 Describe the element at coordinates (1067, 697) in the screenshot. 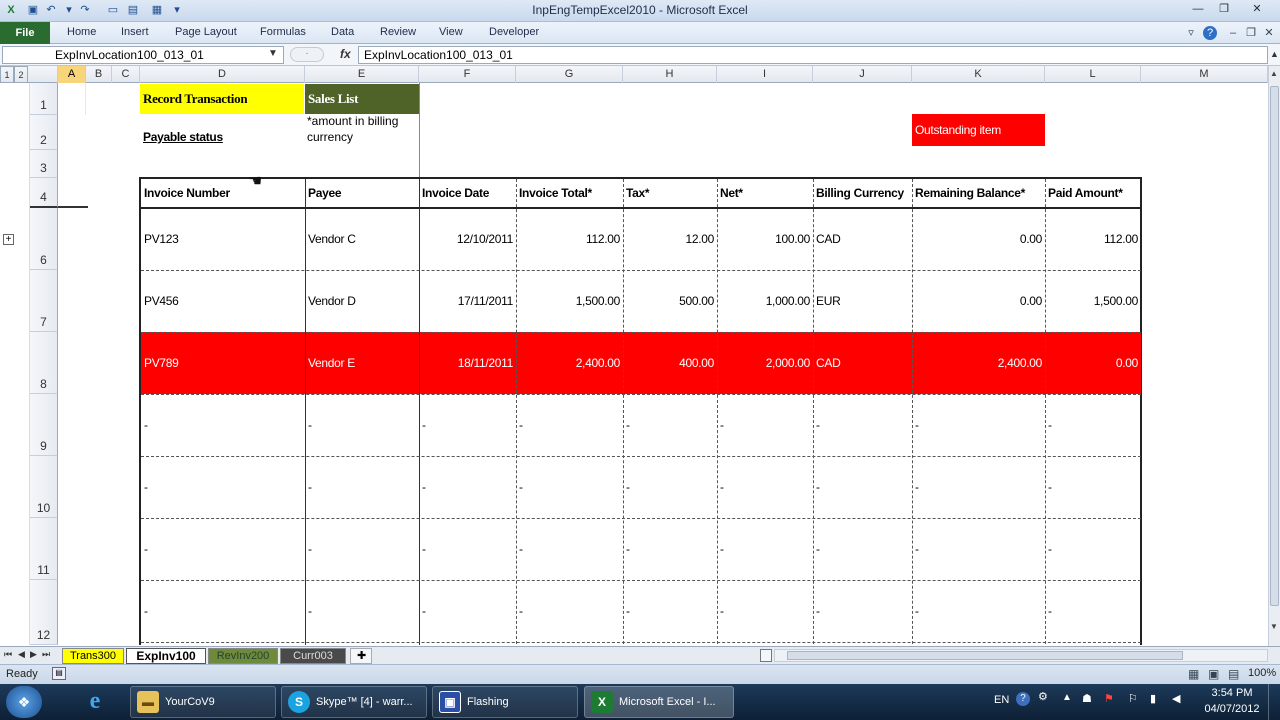

I see `show-hidden-icons-icon: ▲` at that location.